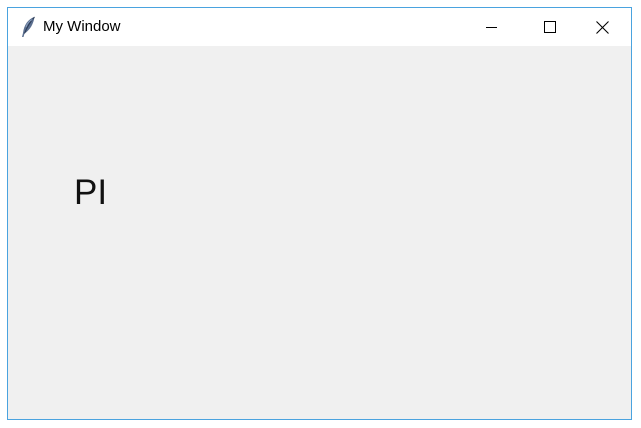 This screenshot has height=428, width=641. I want to click on maximize-button, so click(550, 27).